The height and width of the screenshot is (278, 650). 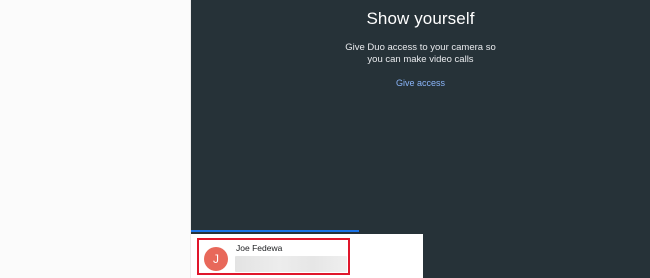 I want to click on contact-row-joe-fedewa: J Joe Fedewa, so click(x=273, y=256).